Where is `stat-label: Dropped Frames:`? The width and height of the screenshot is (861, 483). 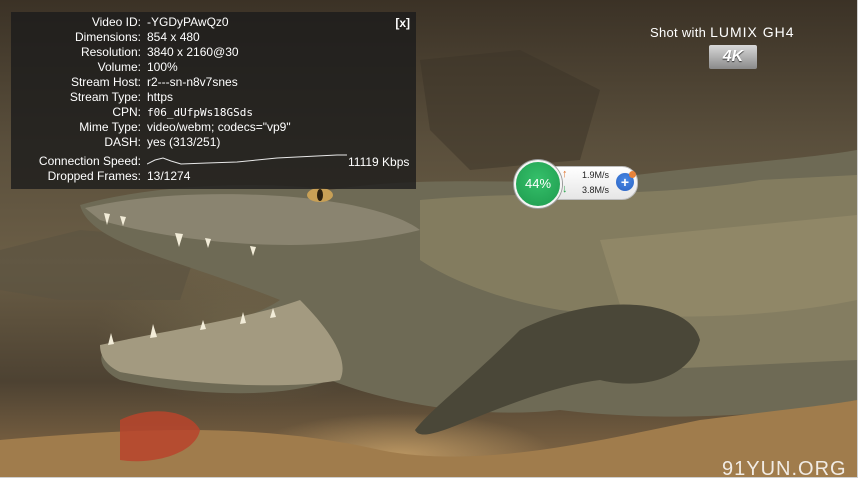
stat-label: Dropped Frames: is located at coordinates (94, 176).